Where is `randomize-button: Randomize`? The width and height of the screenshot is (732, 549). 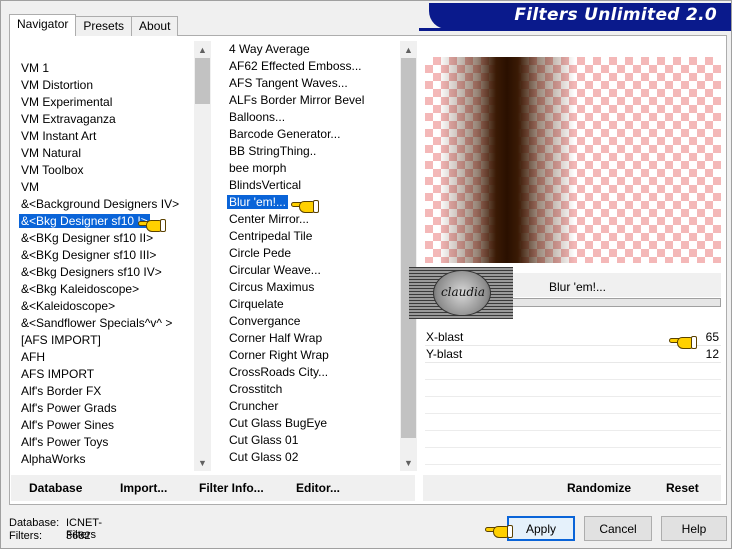 randomize-button: Randomize is located at coordinates (599, 488).